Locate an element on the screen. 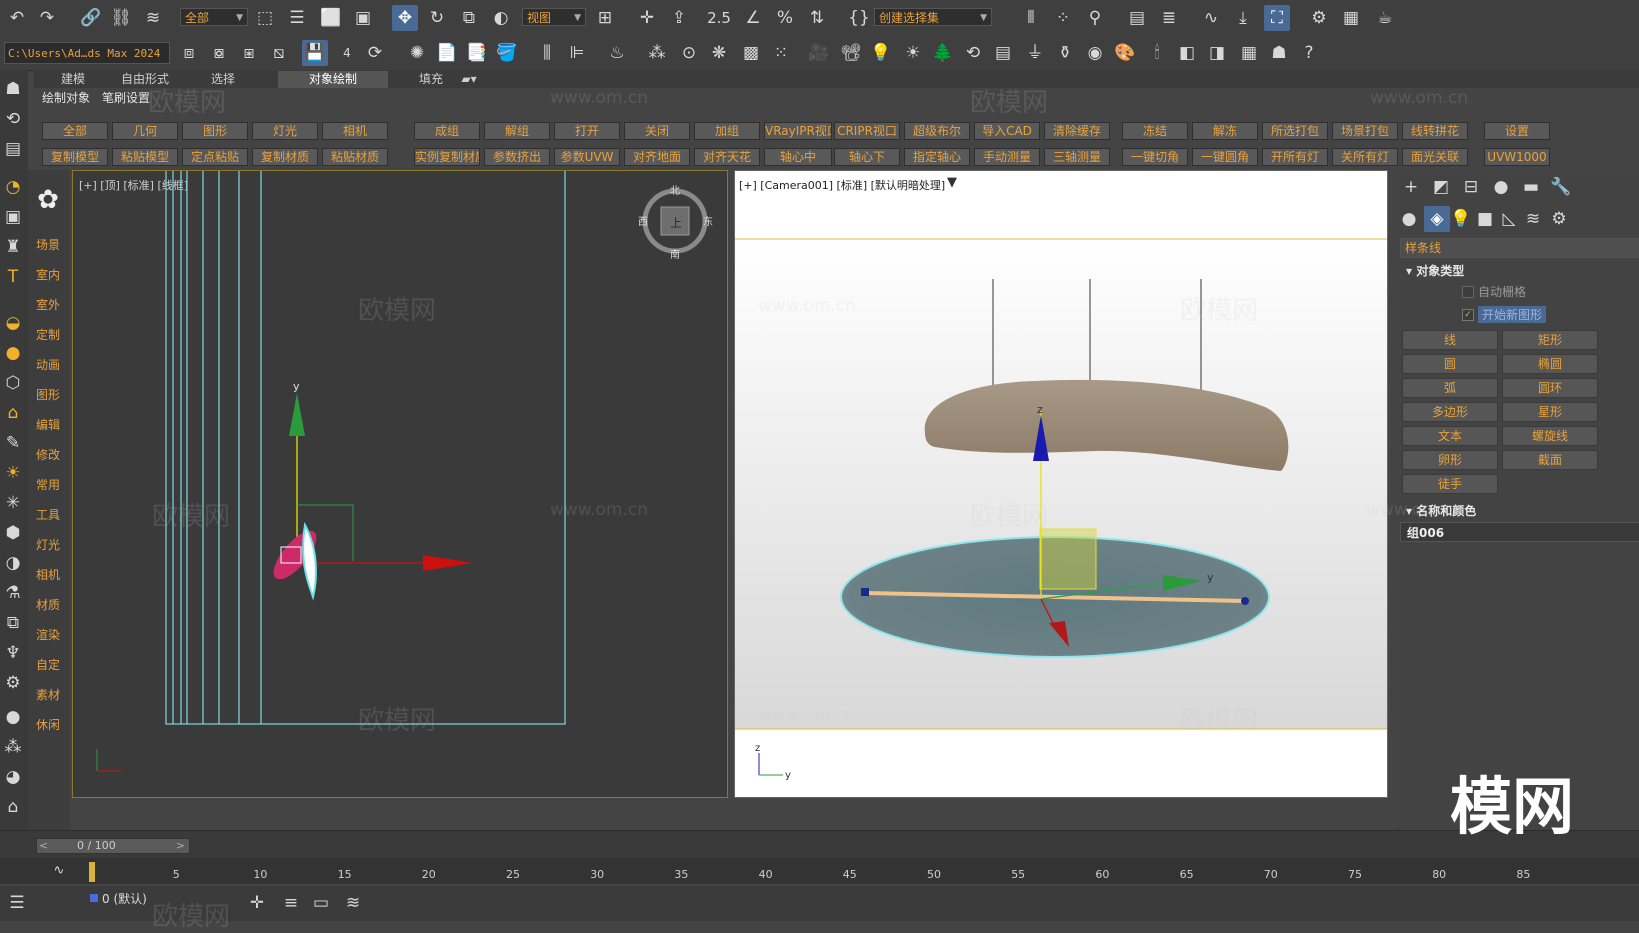 The width and height of the screenshot is (1639, 933). tool-j-icon: ☀ is located at coordinates (13, 473).